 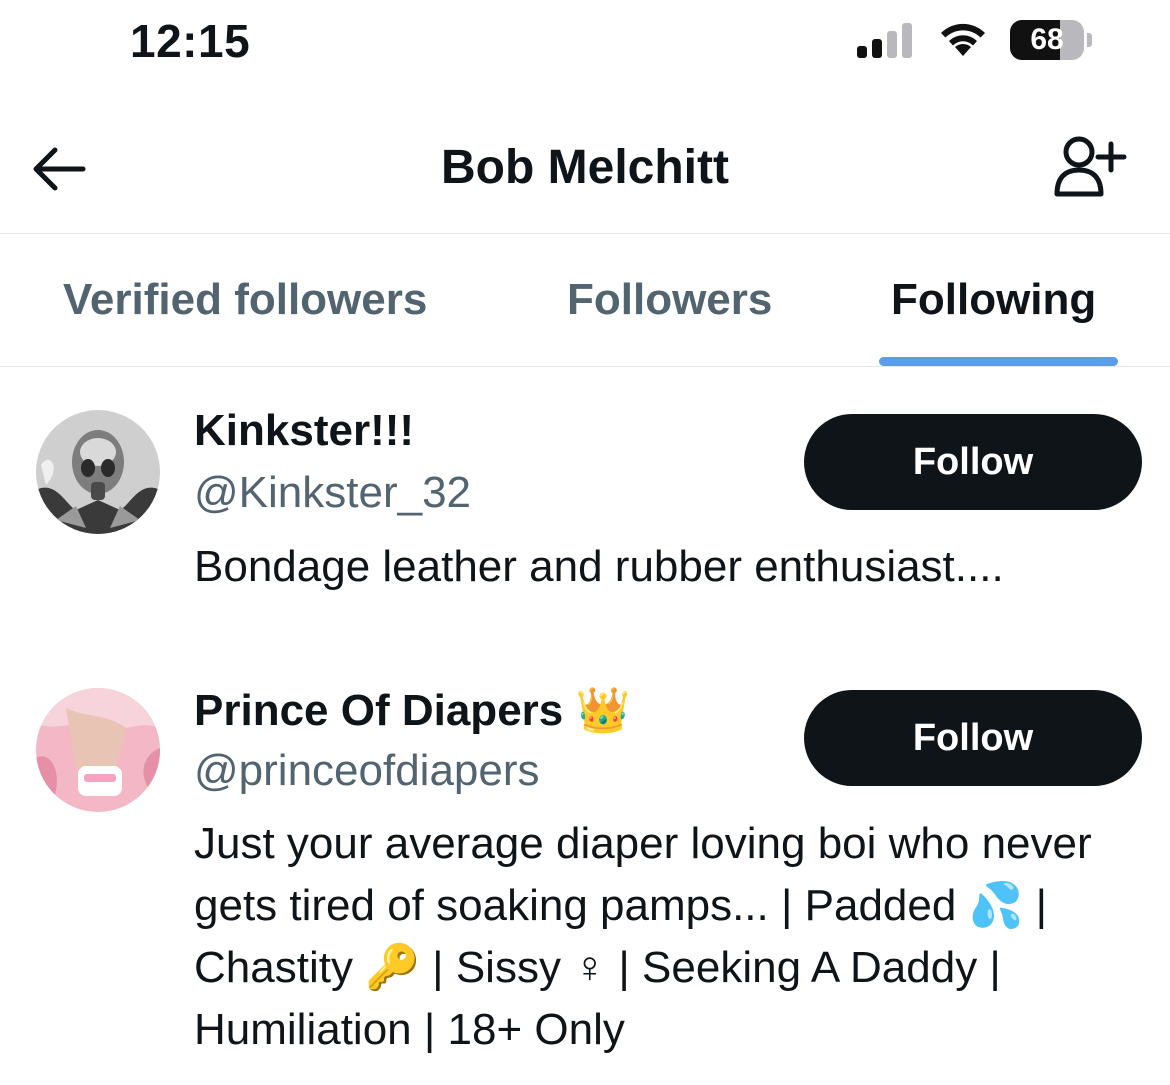 I want to click on tab-bar: Verified followers Followers Following, so click(x=585, y=301).